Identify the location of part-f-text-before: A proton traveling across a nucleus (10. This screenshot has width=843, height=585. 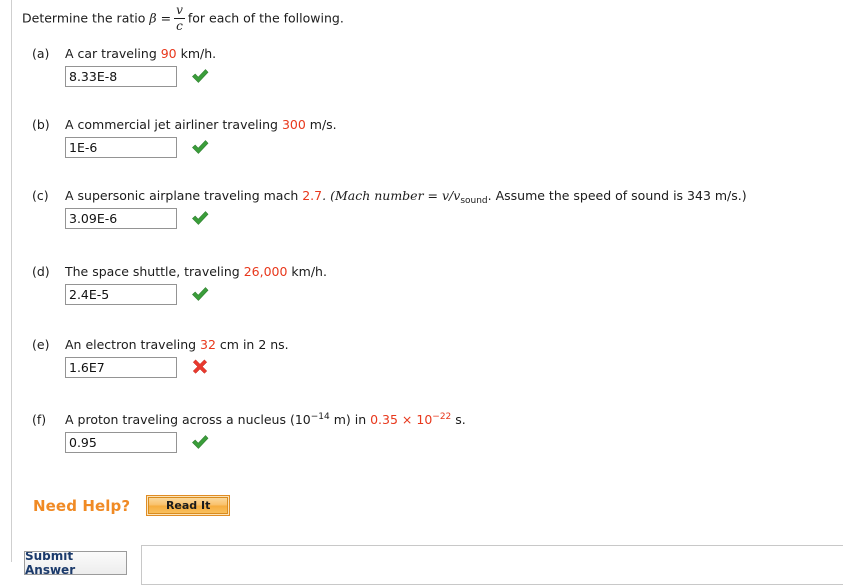
(188, 419).